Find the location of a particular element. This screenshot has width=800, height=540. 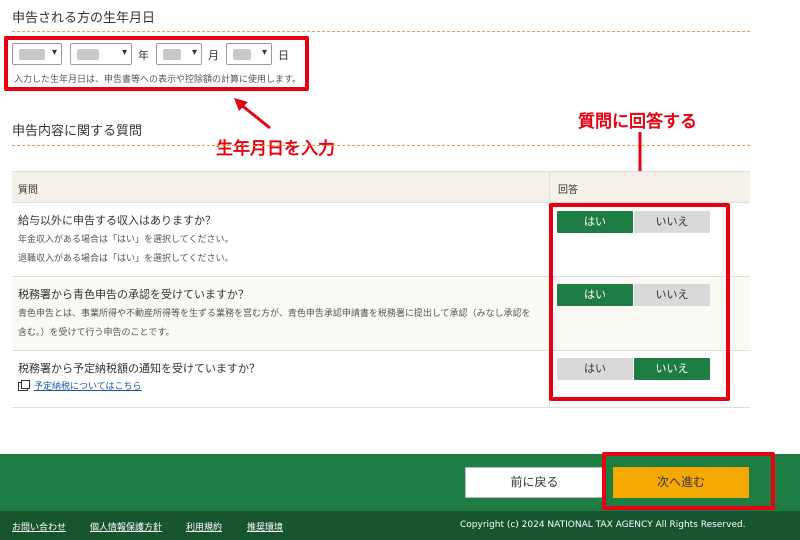

birthdate-annotation: 生年月日を入力 is located at coordinates (275, 149).